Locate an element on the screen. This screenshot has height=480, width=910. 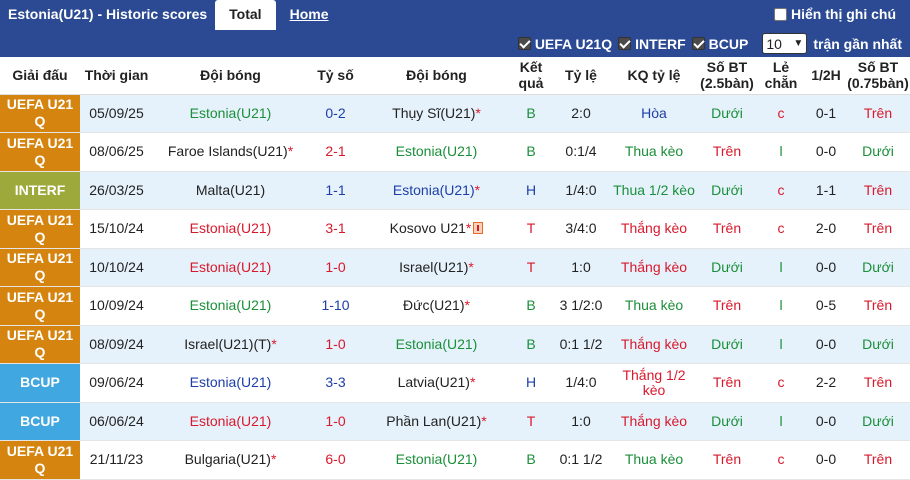
score-cell-text: 3-1 is located at coordinates (335, 228).